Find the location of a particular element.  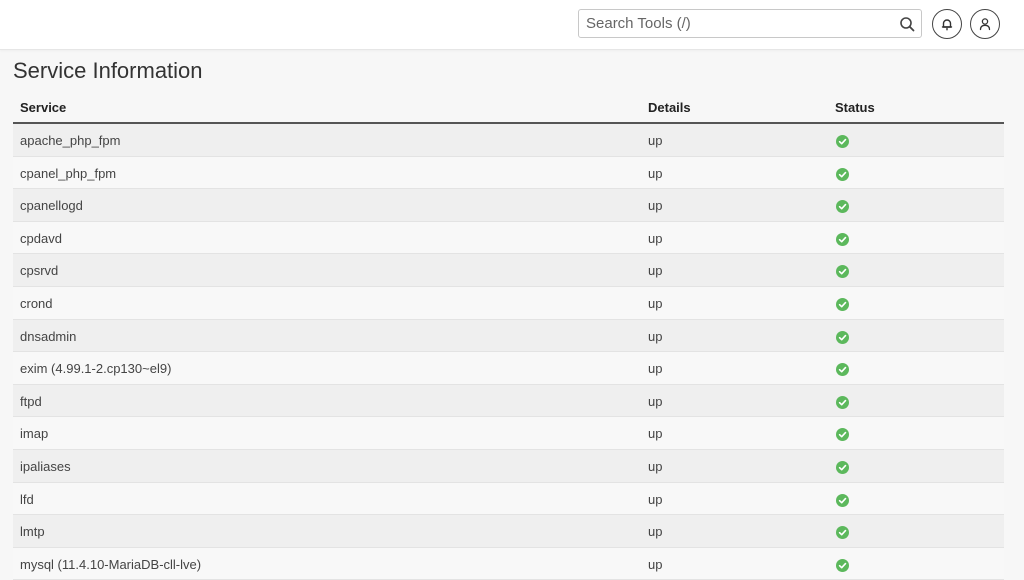

service-name: cpdavd is located at coordinates (41, 238).